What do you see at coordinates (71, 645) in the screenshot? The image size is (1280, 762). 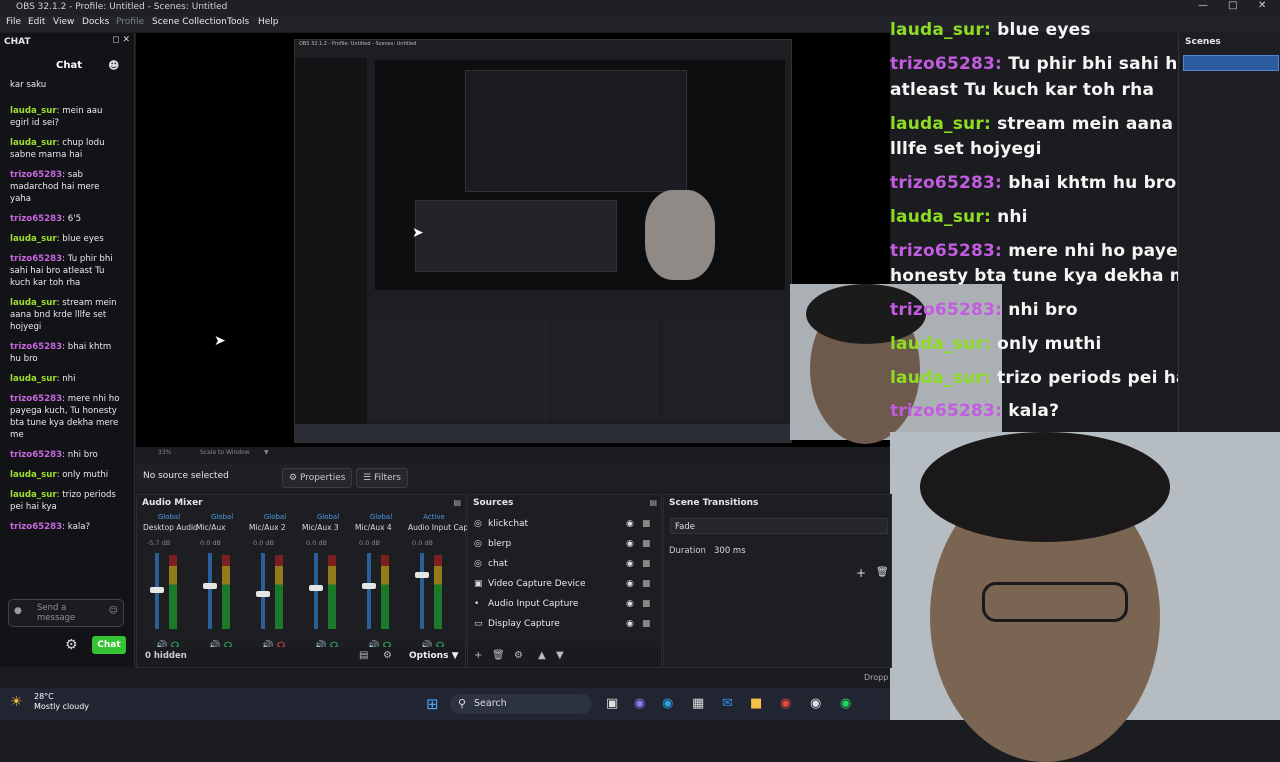 I see `settings-gear-icon: ⚙` at bounding box center [71, 645].